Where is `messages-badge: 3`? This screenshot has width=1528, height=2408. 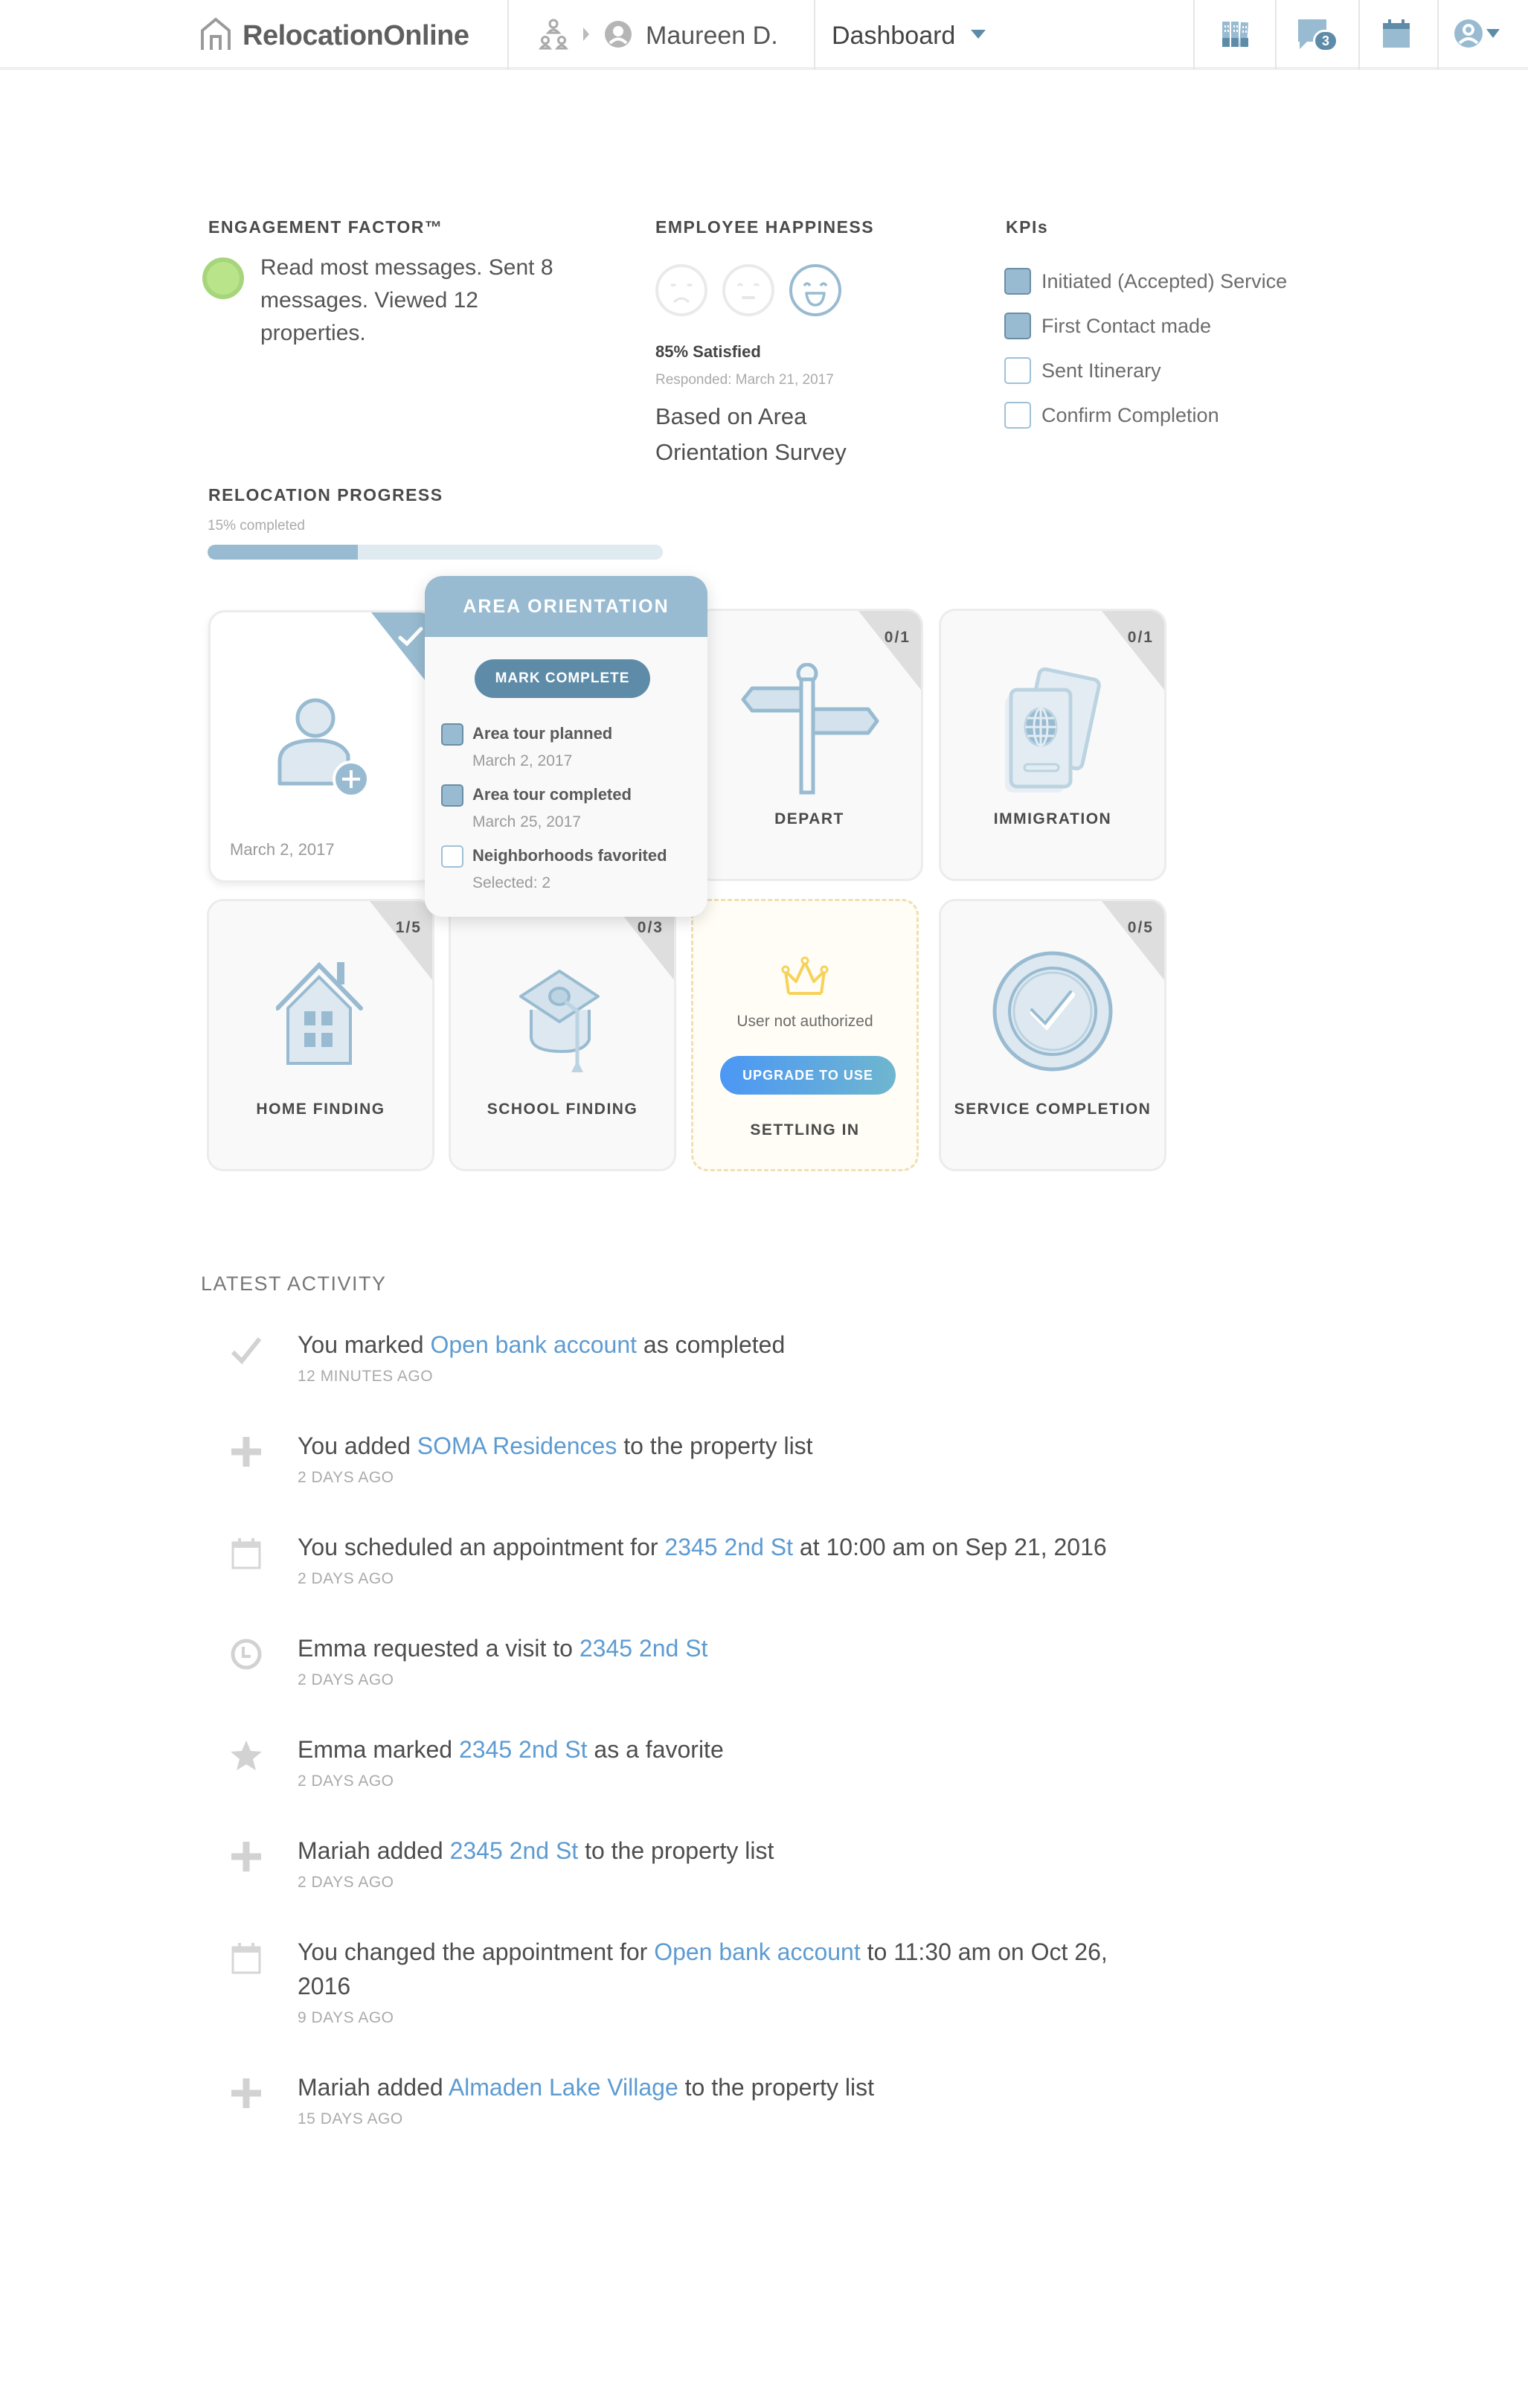 messages-badge: 3 is located at coordinates (1325, 41).